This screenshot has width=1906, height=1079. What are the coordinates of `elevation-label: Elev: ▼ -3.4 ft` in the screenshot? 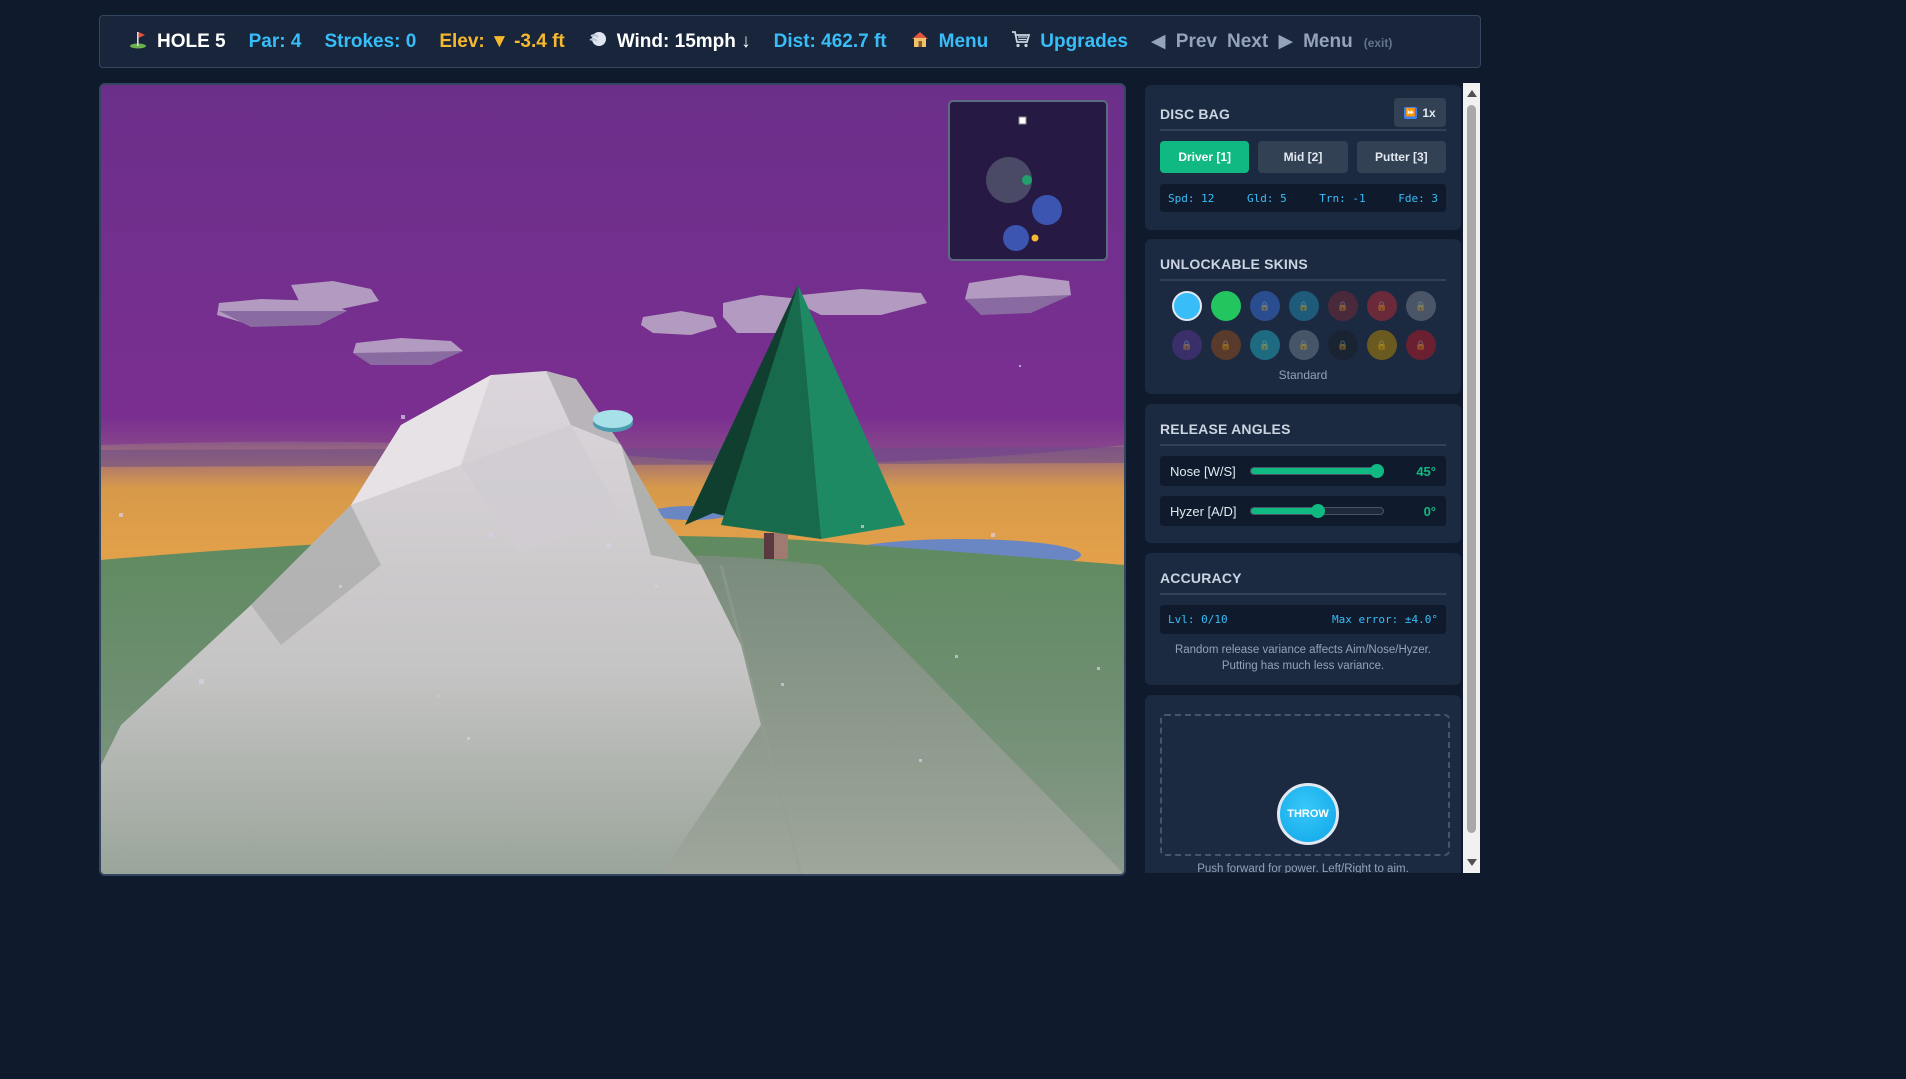 It's located at (502, 41).